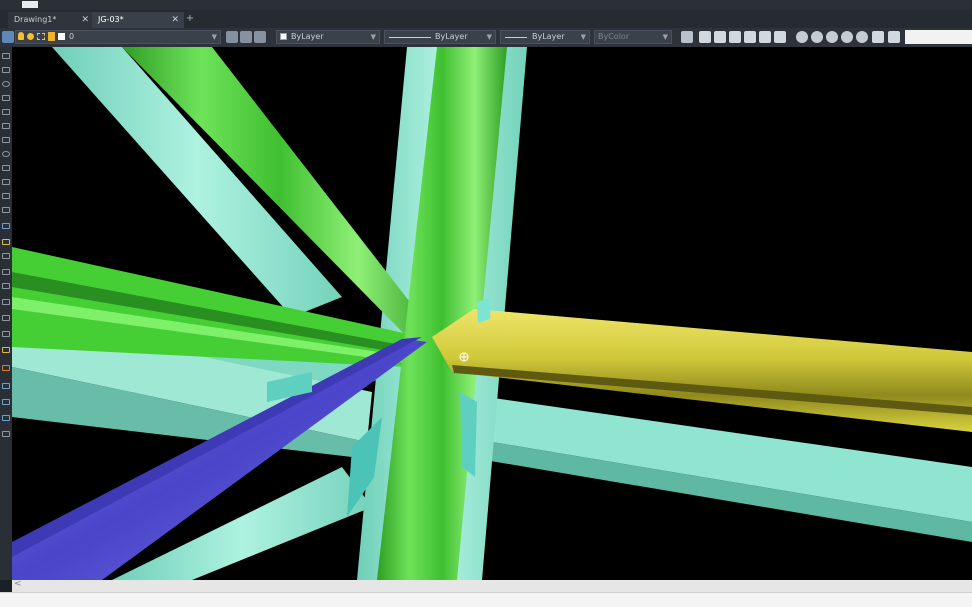 This screenshot has width=972, height=607. I want to click on construction-line-icon, so click(6, 210).